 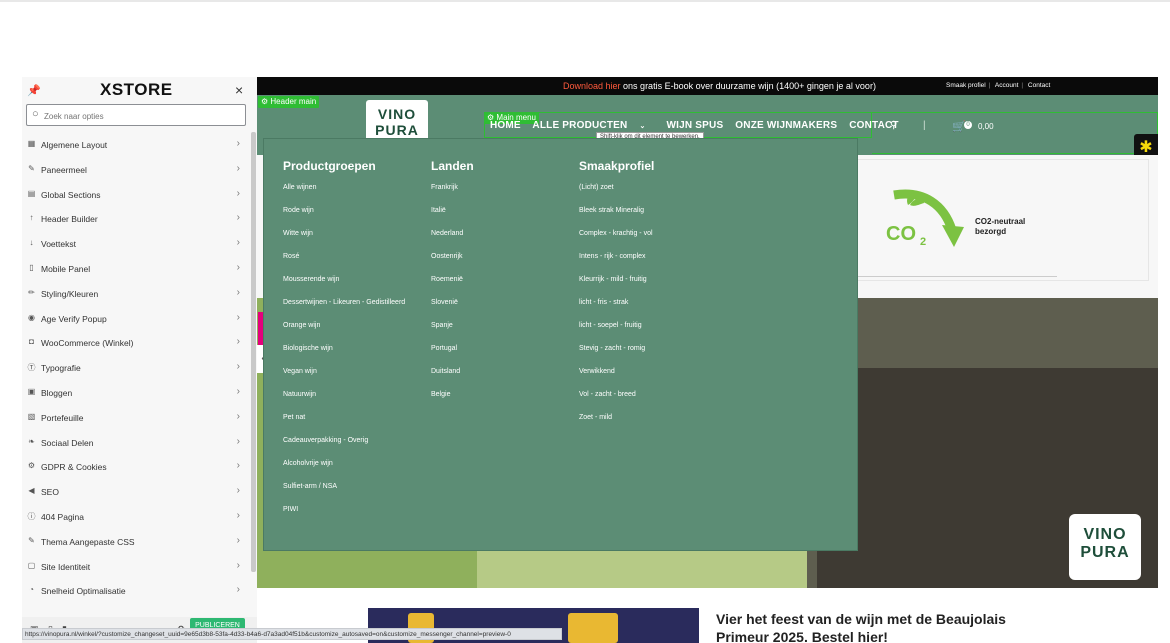 What do you see at coordinates (659, 217) in the screenshot?
I see `menu-link: Bleek strak Mineralig` at bounding box center [659, 217].